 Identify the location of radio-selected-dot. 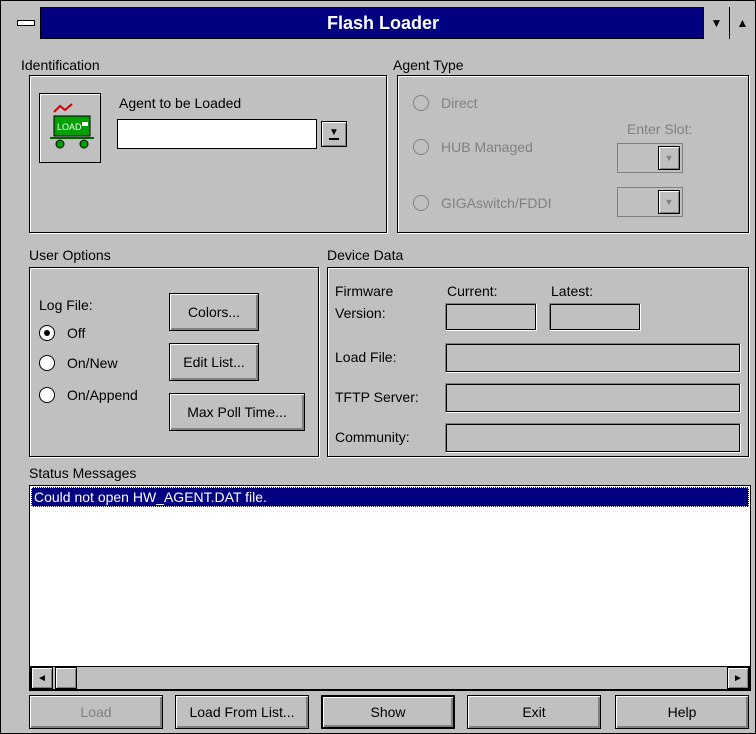
(47, 333).